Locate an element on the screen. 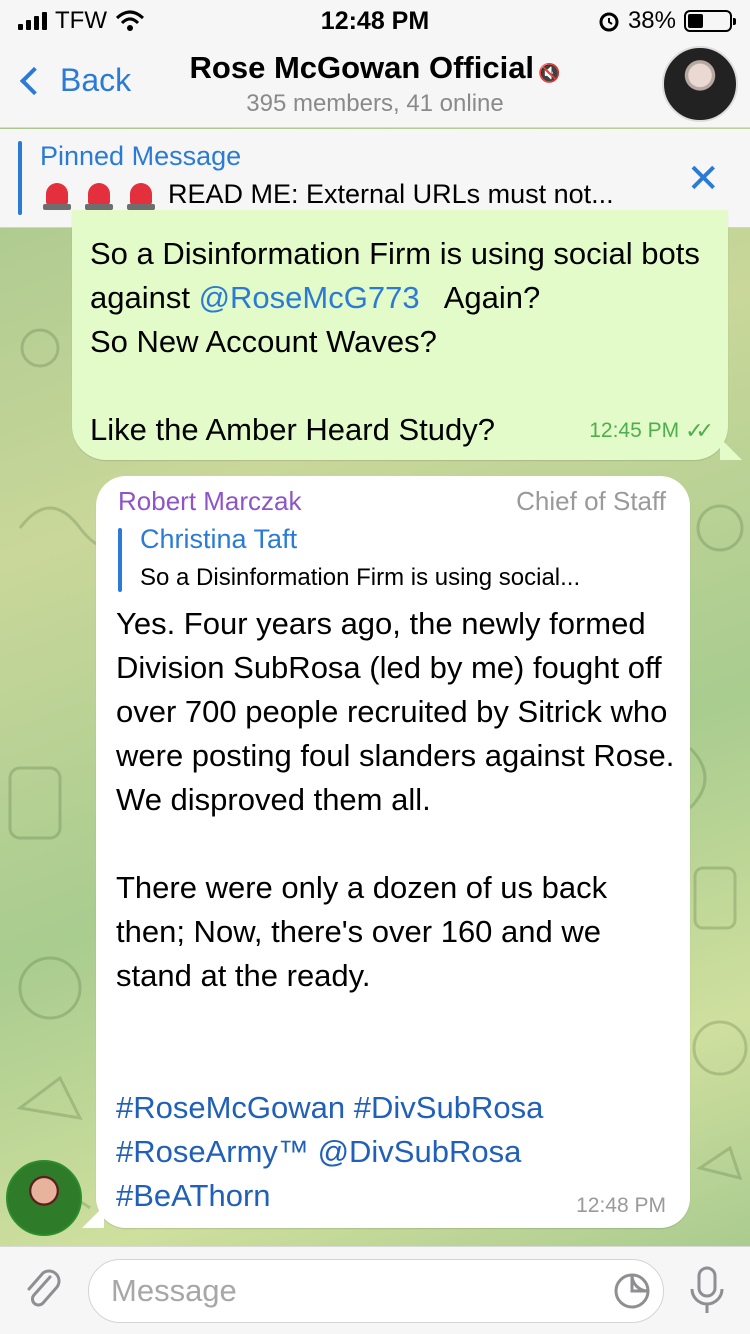 The image size is (750, 1334). hashtag-link: #BeAThorn is located at coordinates (193, 1195).